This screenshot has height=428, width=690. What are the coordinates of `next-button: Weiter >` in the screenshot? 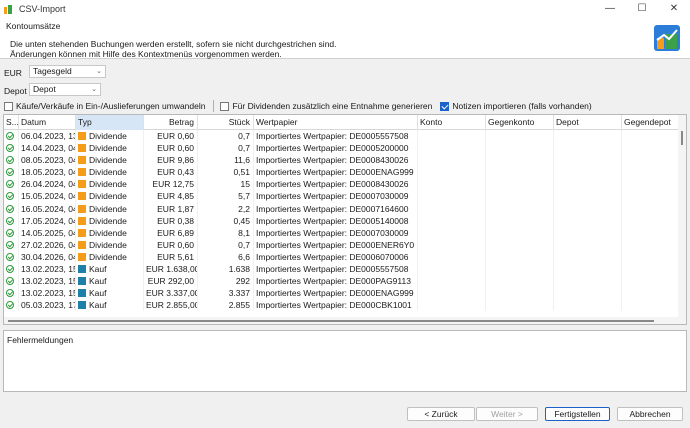 It's located at (507, 414).